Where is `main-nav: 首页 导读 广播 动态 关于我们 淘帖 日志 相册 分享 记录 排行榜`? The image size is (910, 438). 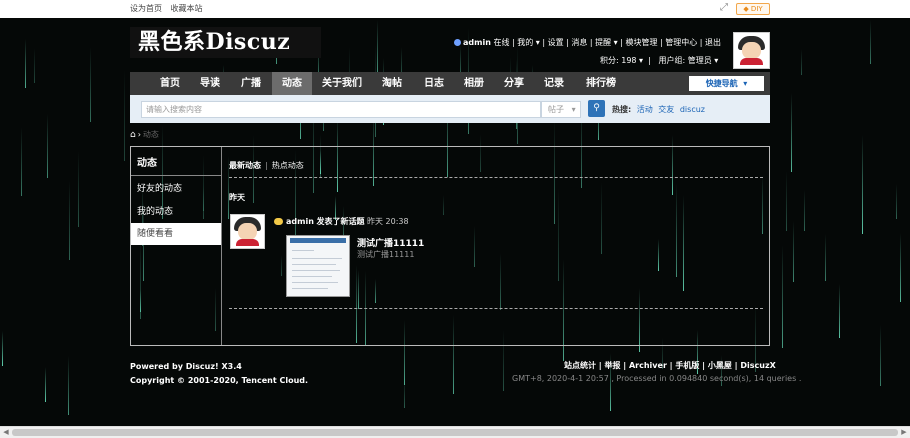 main-nav: 首页 导读 广播 动态 关于我们 淘帖 日志 相册 分享 记录 排行榜 is located at coordinates (450, 83).